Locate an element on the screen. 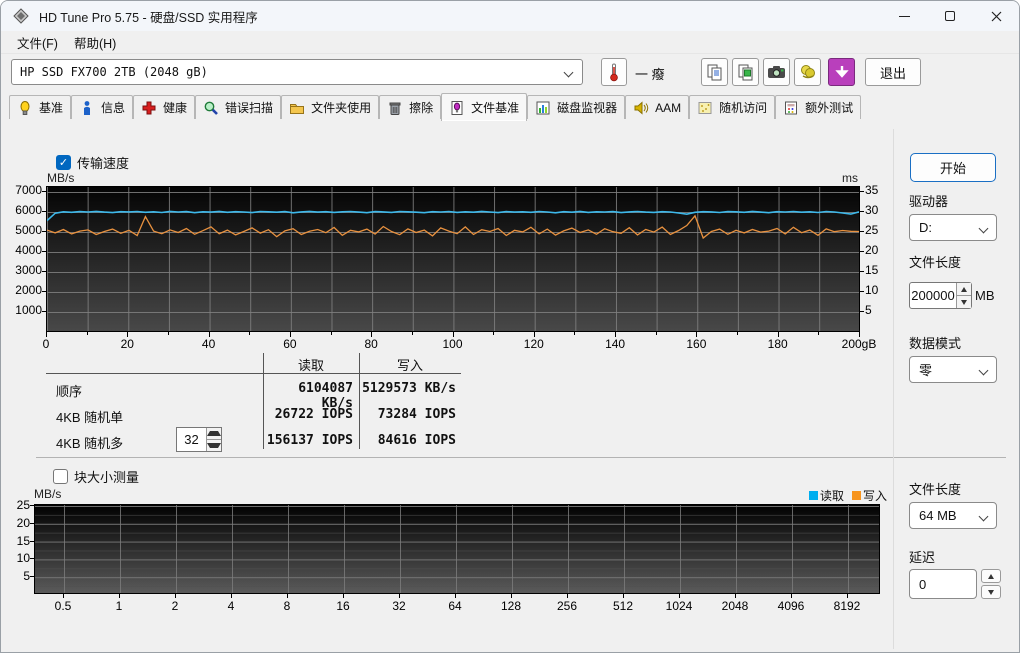  exit-button-label: 退出 is located at coordinates (892, 73).